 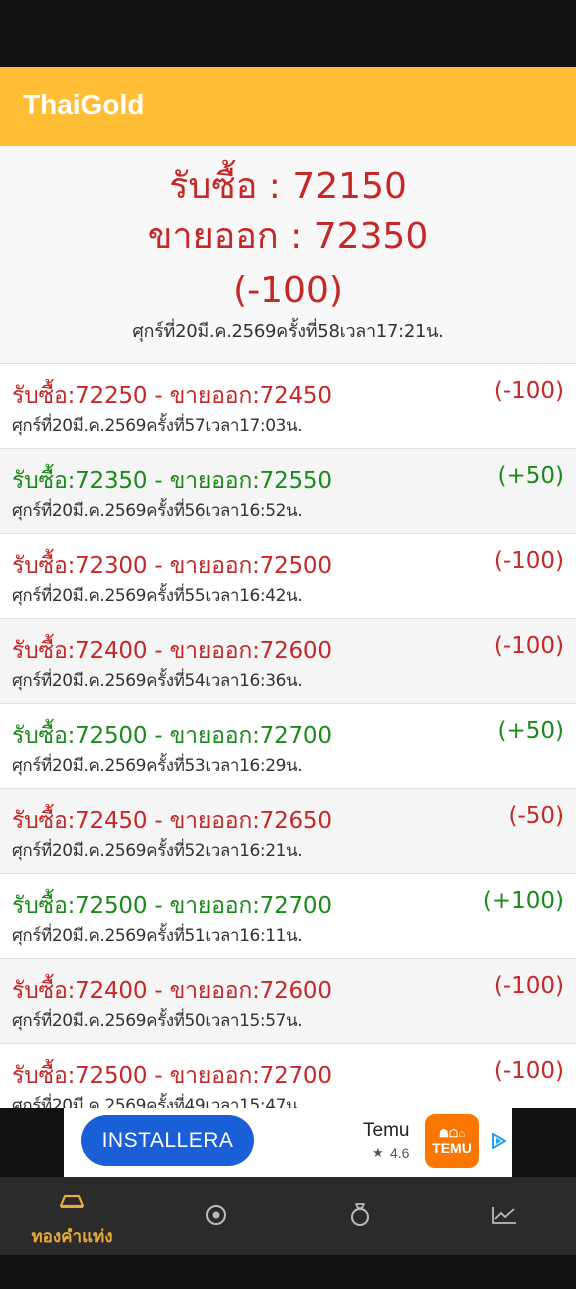 What do you see at coordinates (288, 186) in the screenshot?
I see `latest-buy-price: รับซื้อ : 72150` at bounding box center [288, 186].